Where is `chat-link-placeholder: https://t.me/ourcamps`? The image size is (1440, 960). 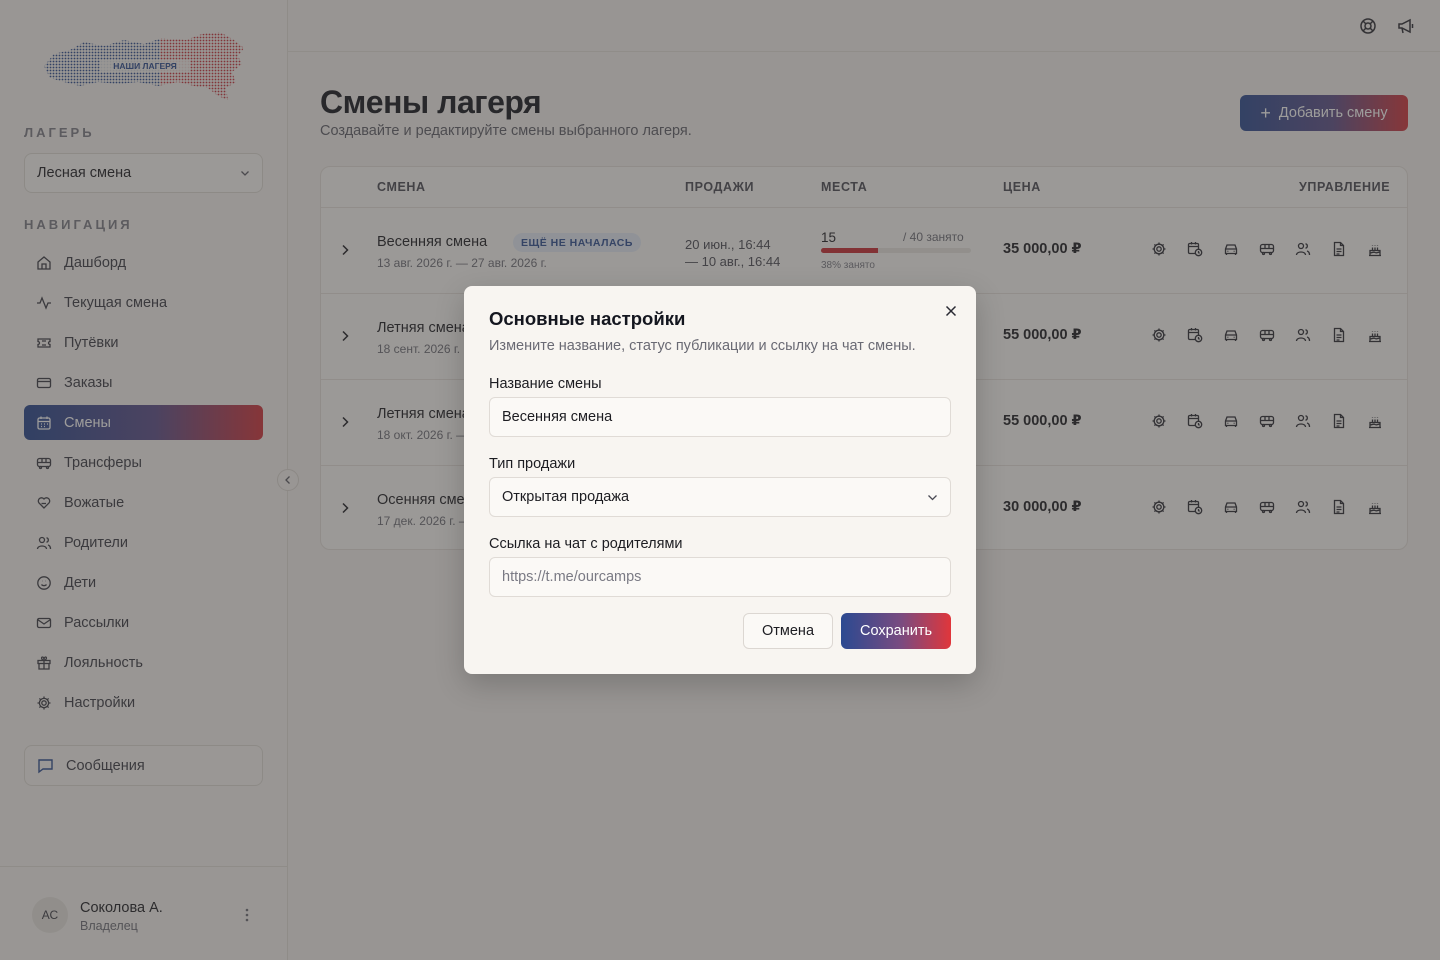
chat-link-placeholder: https://t.me/ourcamps is located at coordinates (572, 577).